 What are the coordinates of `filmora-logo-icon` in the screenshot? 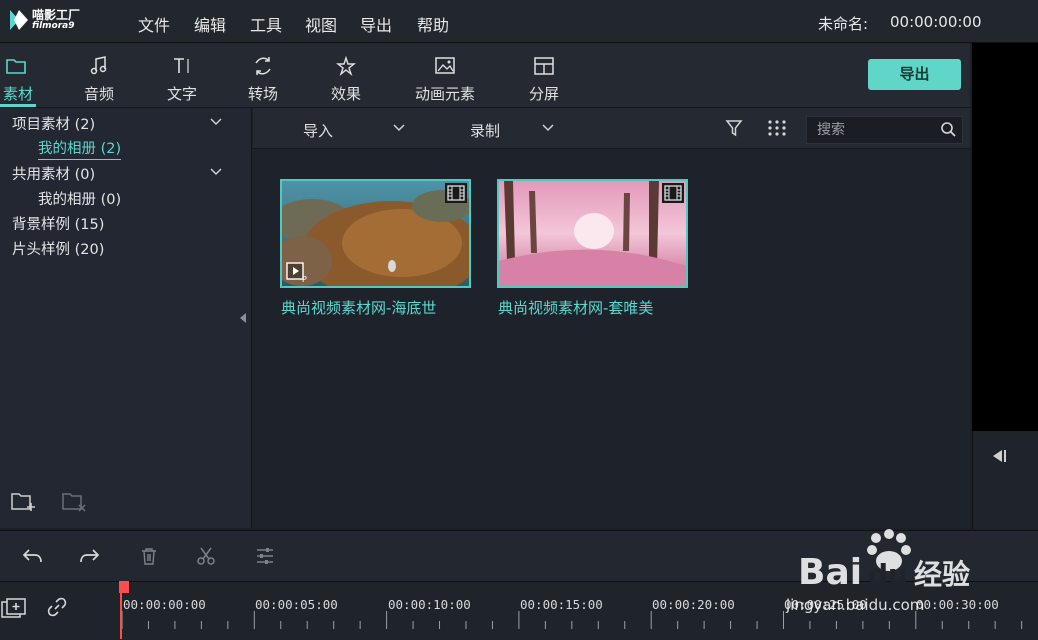 It's located at (19, 20).